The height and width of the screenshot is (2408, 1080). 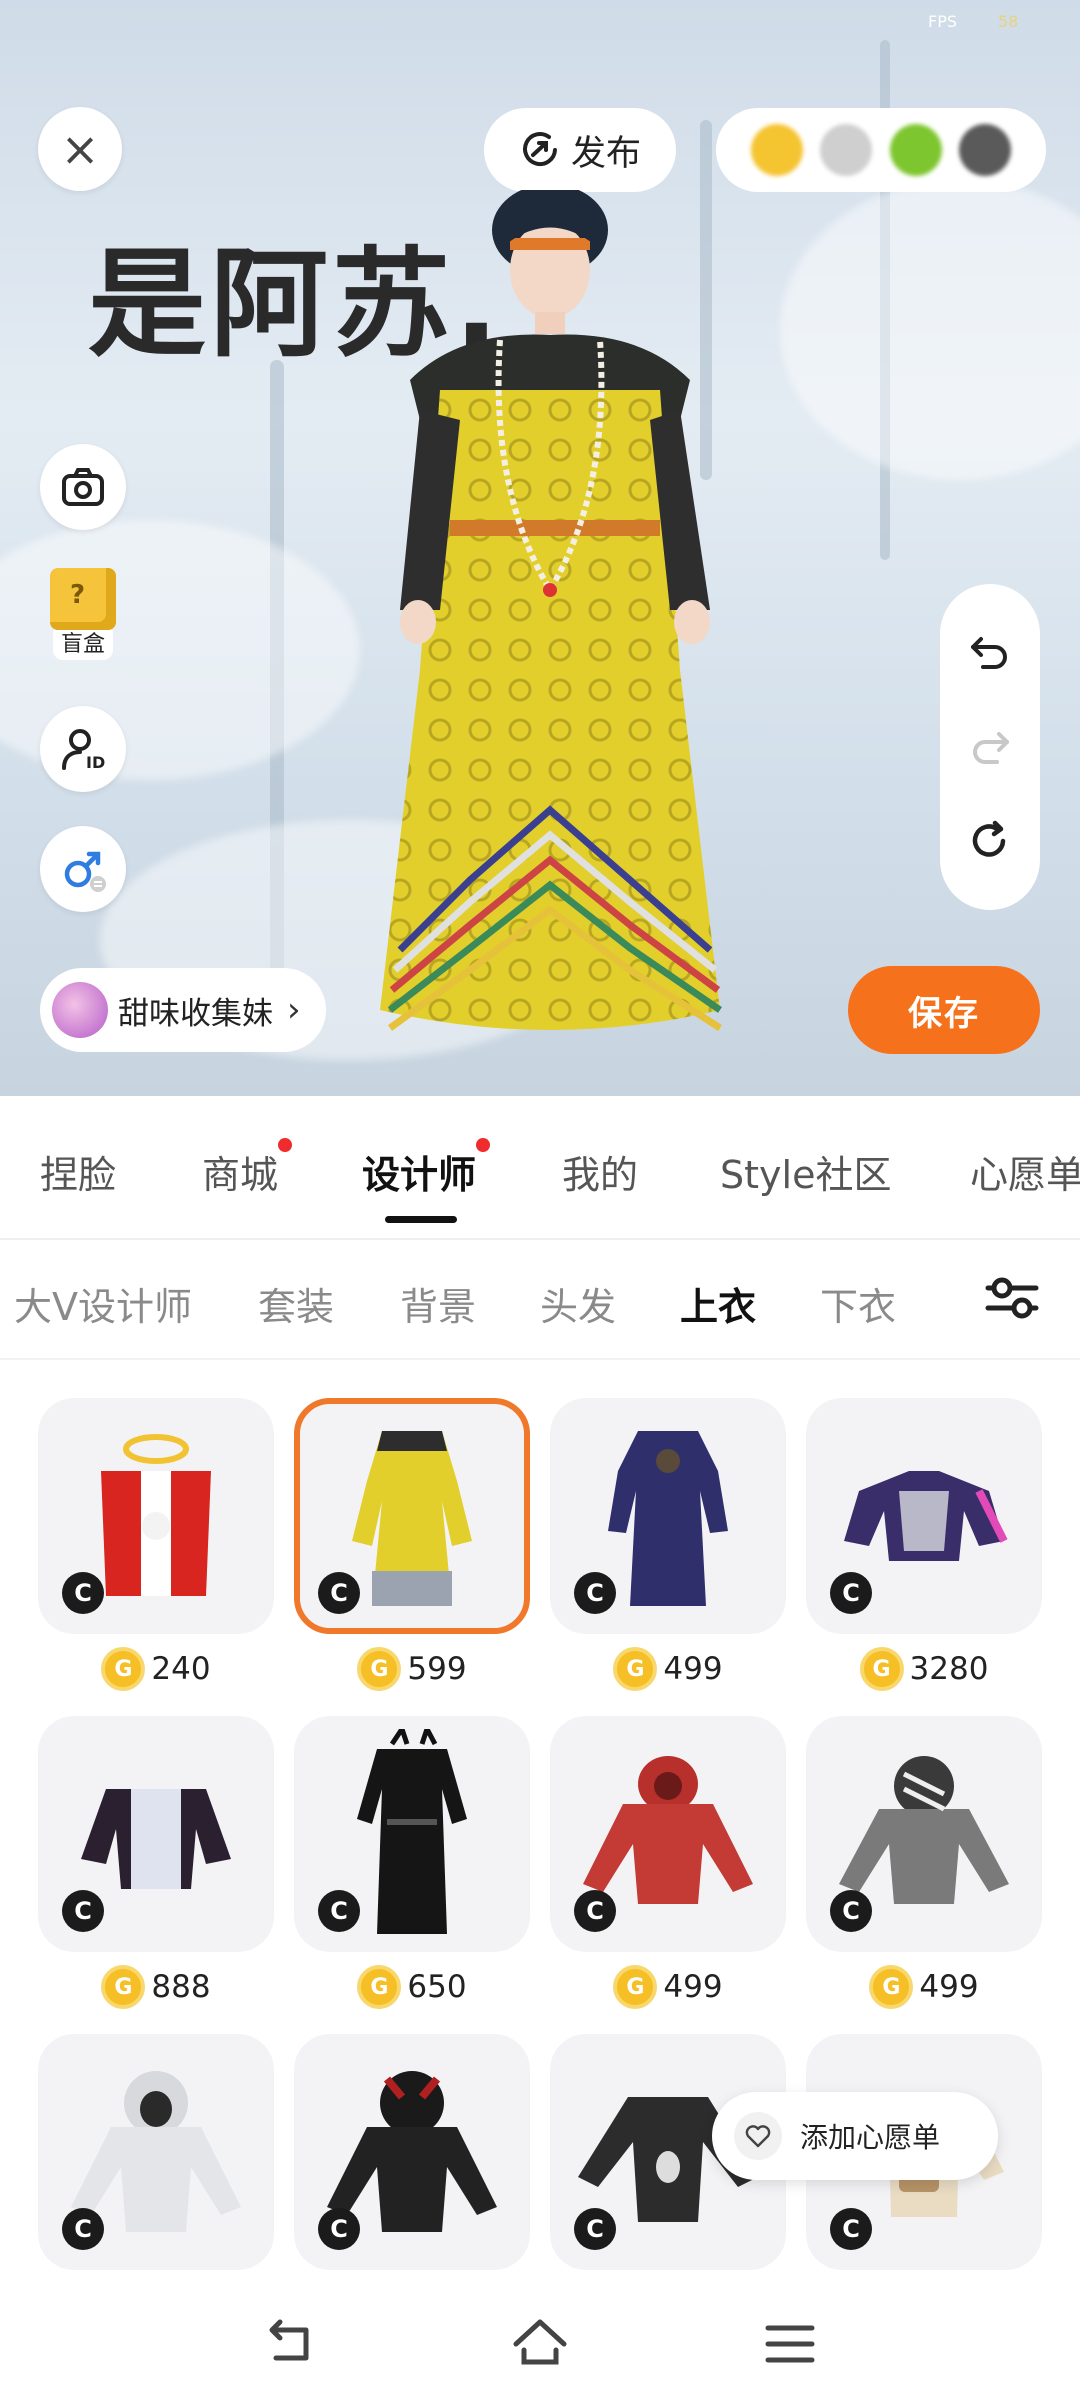 What do you see at coordinates (247, 1168) in the screenshot?
I see `tab-shop: 商城` at bounding box center [247, 1168].